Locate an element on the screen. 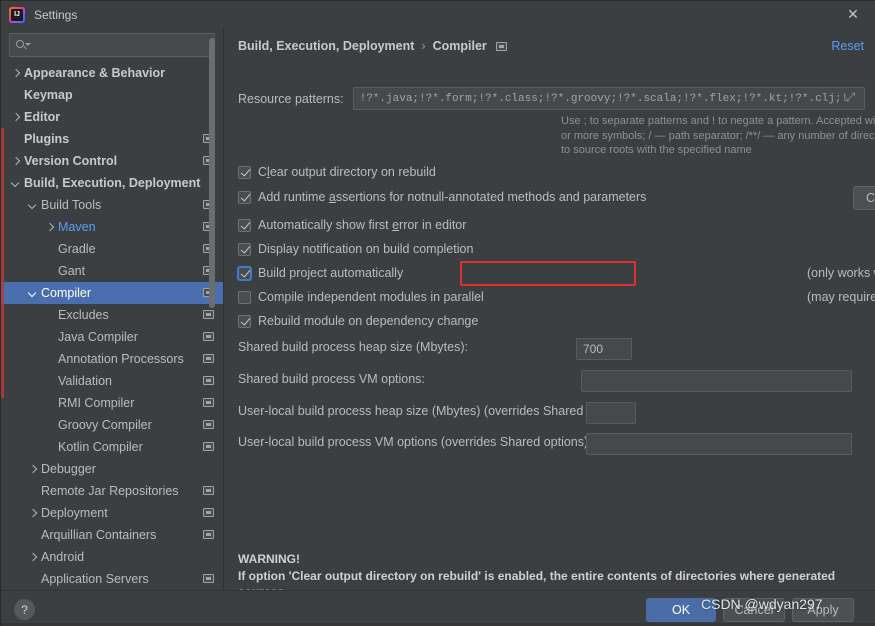  breadcrumb-root: Build, Execution, Deployment is located at coordinates (326, 46).